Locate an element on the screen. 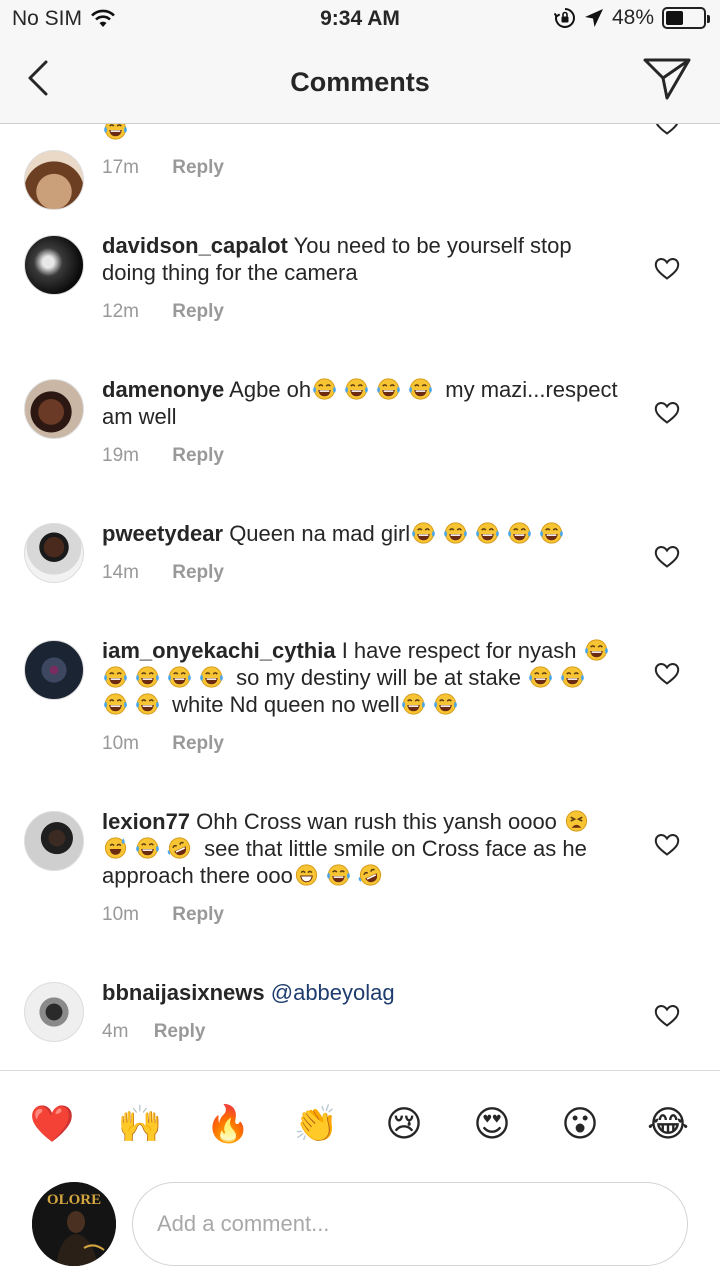 Image resolution: width=720 pixels, height=1280 pixels. nav-bar: Comments is located at coordinates (360, 82).